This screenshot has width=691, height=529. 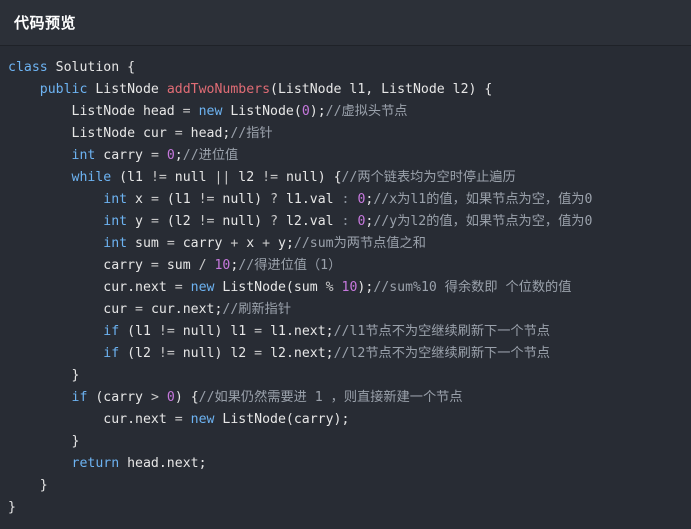 What do you see at coordinates (347, 134) in the screenshot?
I see `code-line: ListNode cur = head;//指针` at bounding box center [347, 134].